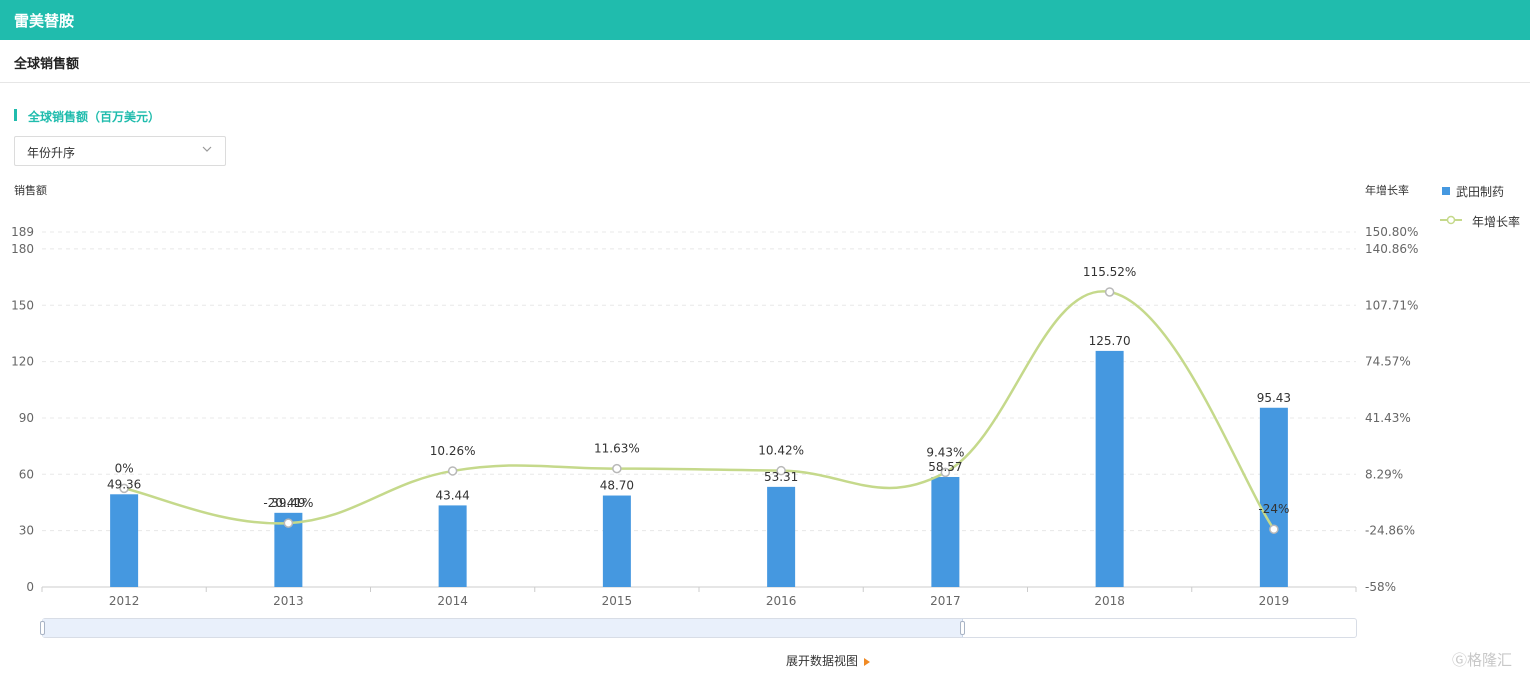 The height and width of the screenshot is (676, 1530). I want to click on x-tick-label: 2016, so click(781, 601).